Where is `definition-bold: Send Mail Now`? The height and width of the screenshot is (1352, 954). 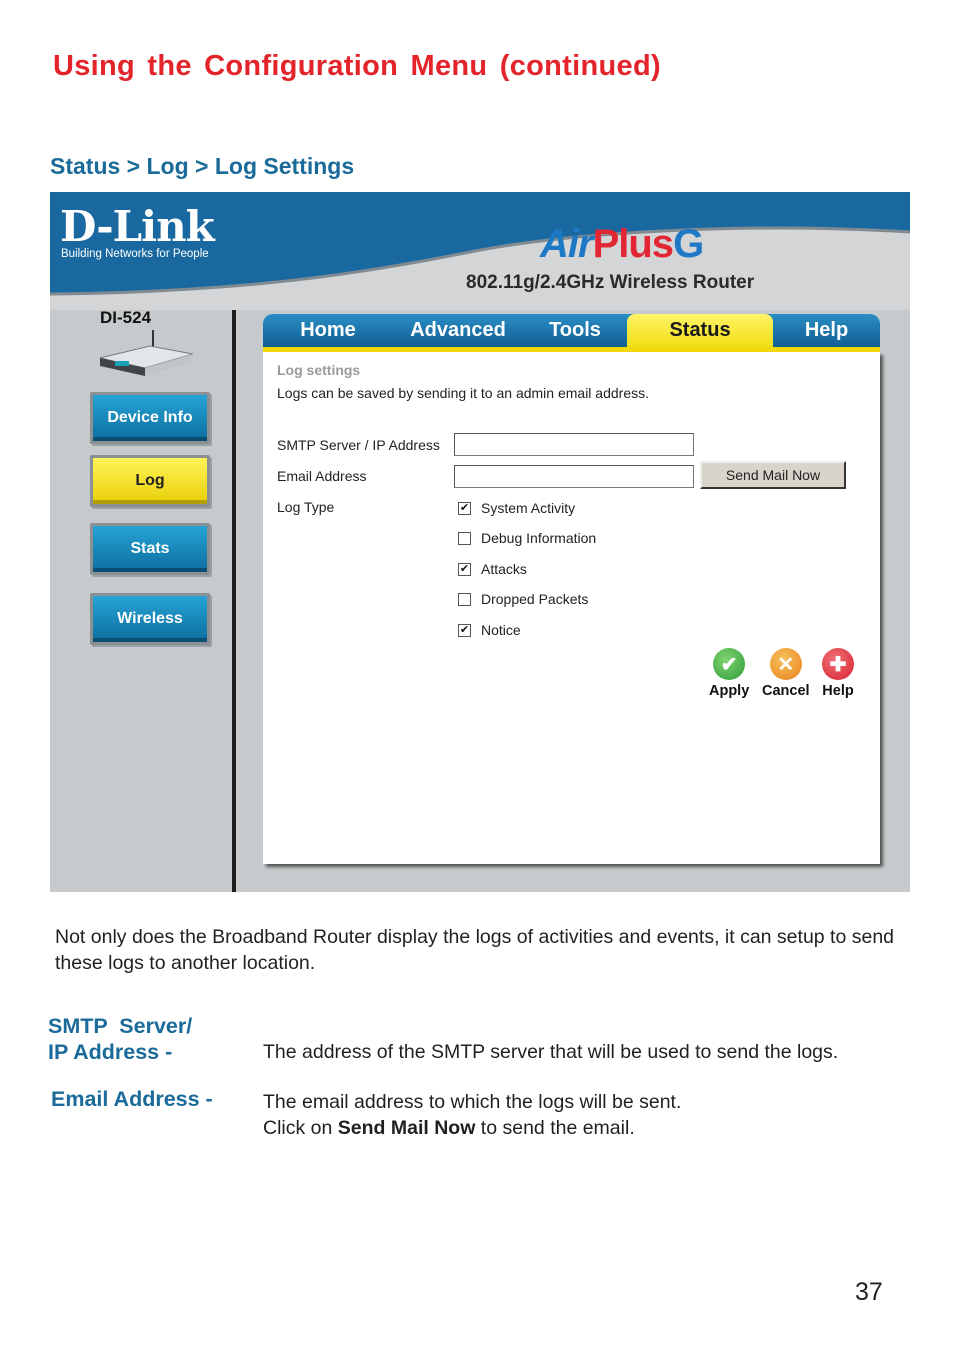 definition-bold: Send Mail Now is located at coordinates (406, 1128).